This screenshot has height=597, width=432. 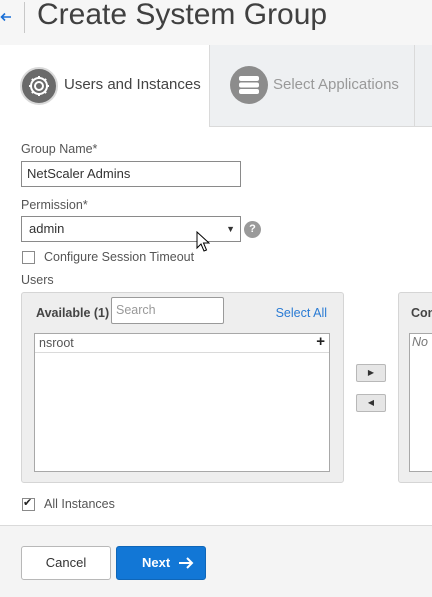 I want to click on cancel-button: Cancel, so click(x=66, y=563).